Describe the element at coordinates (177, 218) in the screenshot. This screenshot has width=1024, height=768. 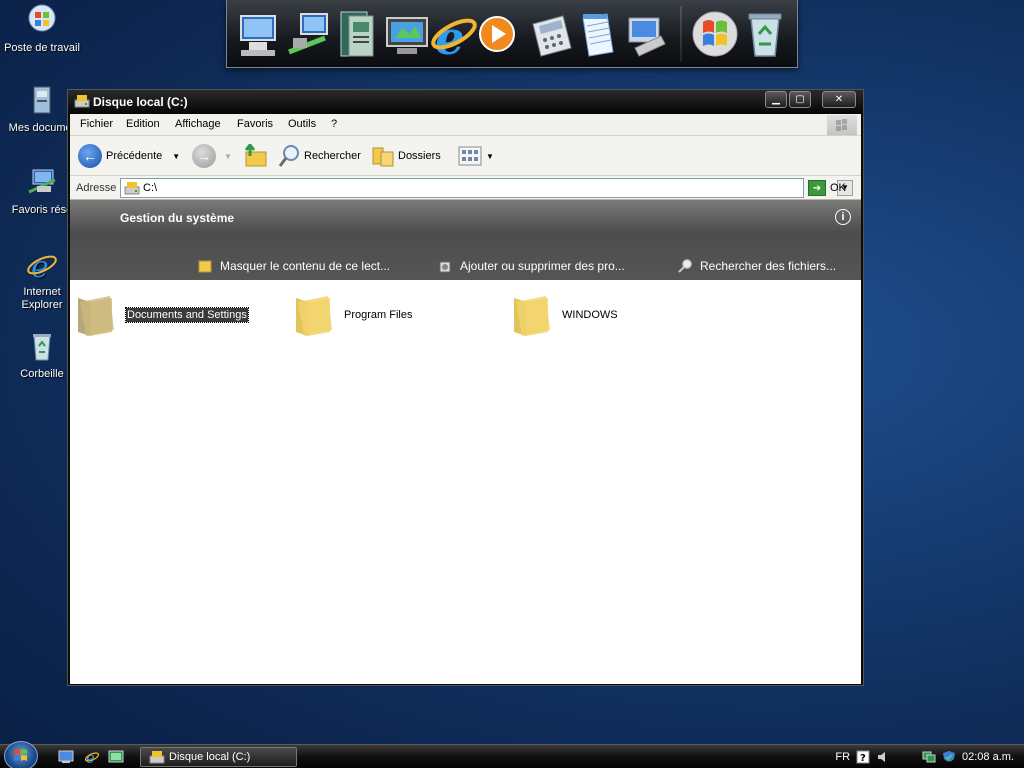
I see `taskpane-heading: Gestion du système` at that location.